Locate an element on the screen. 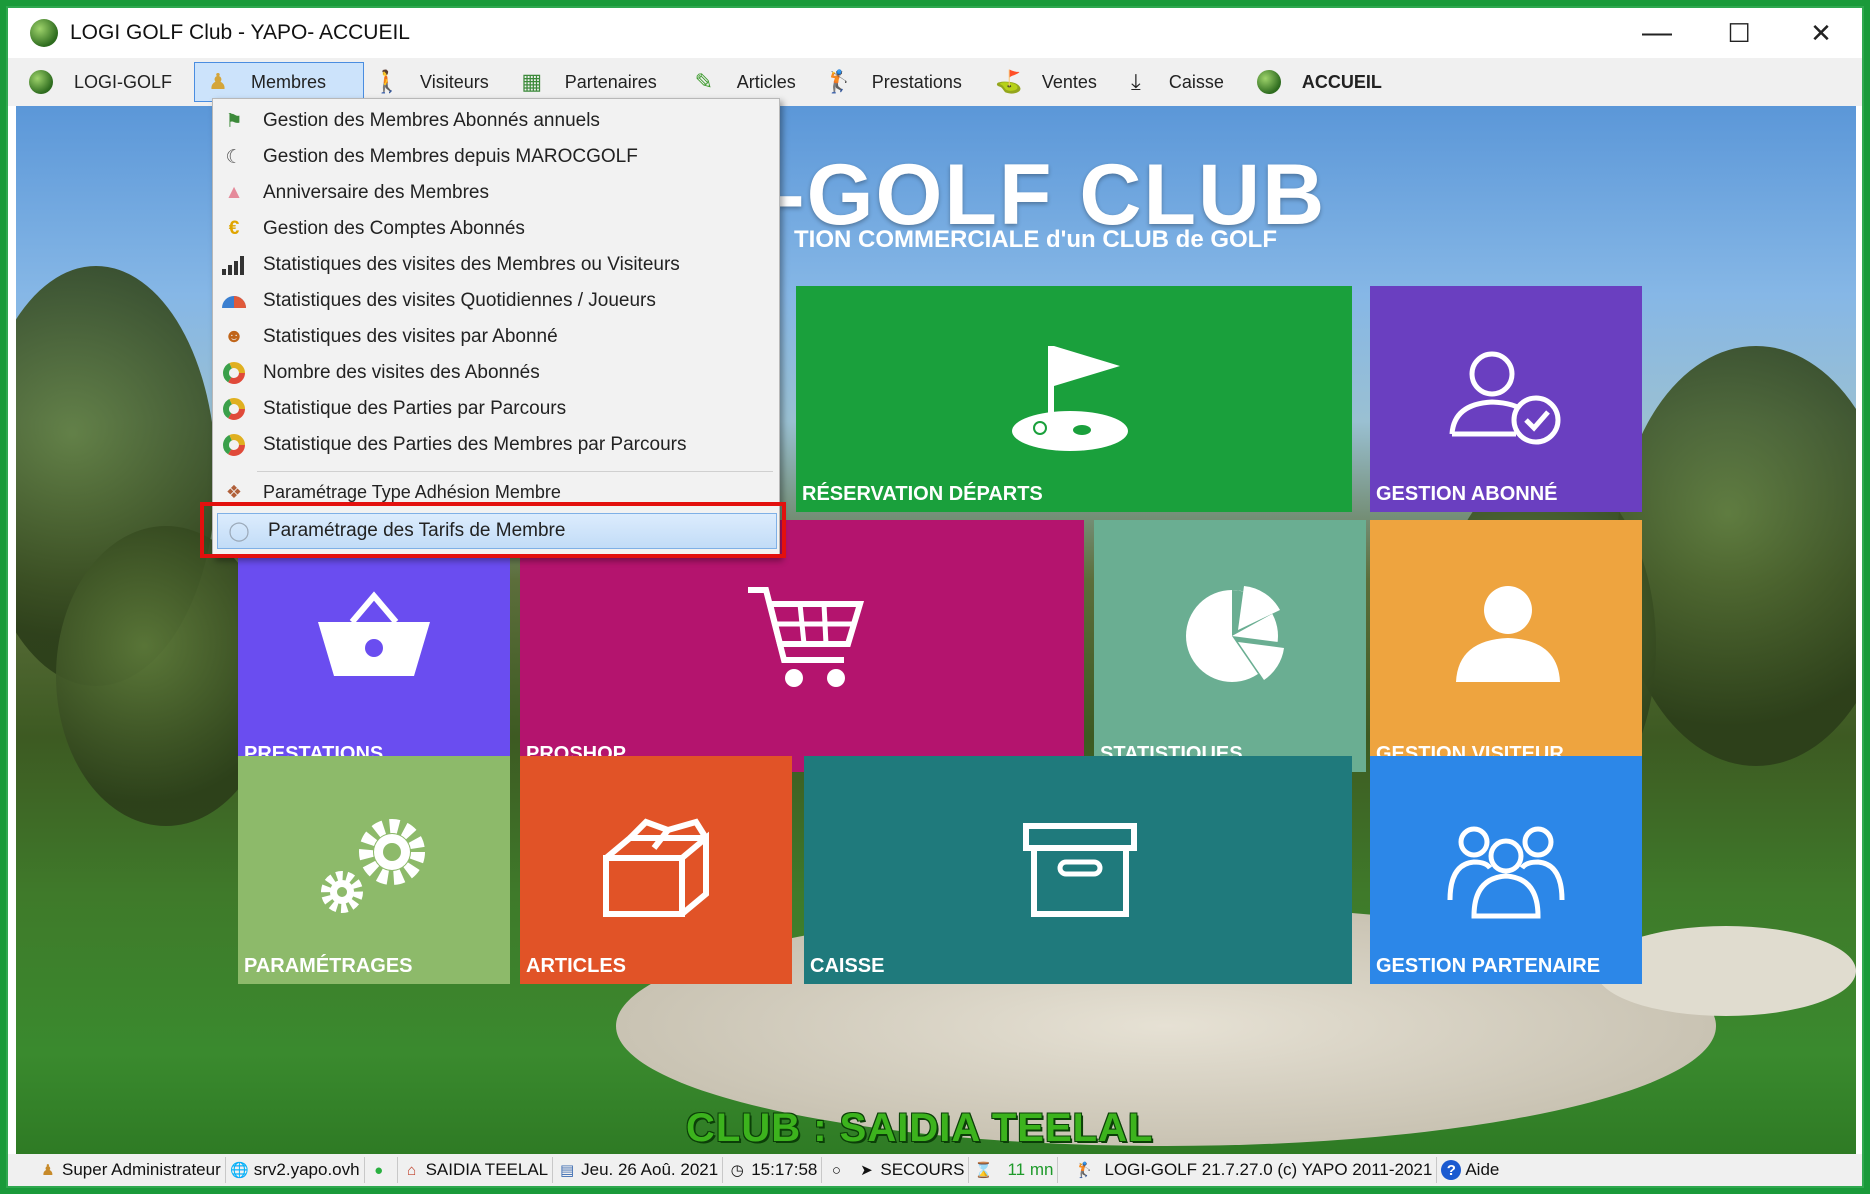 The height and width of the screenshot is (1194, 1870). background-tree is located at coordinates (1736, 556).